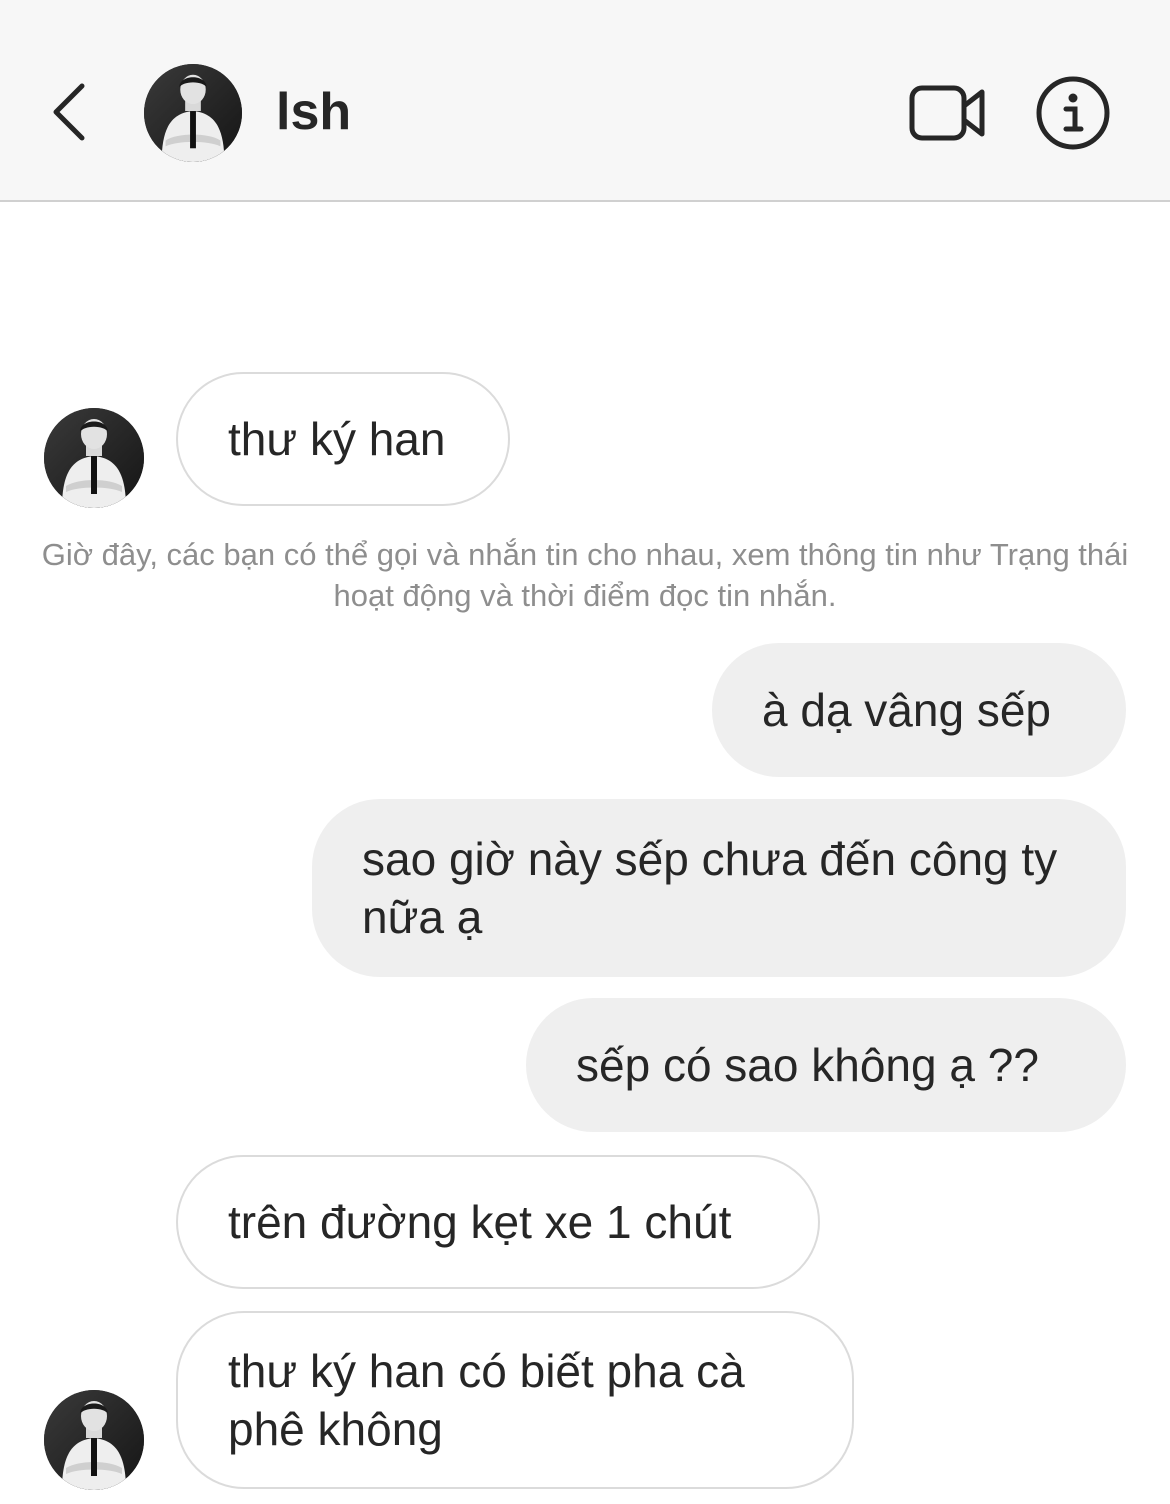 Image resolution: width=1170 pixels, height=1504 pixels. I want to click on info-icon, so click(1073, 113).